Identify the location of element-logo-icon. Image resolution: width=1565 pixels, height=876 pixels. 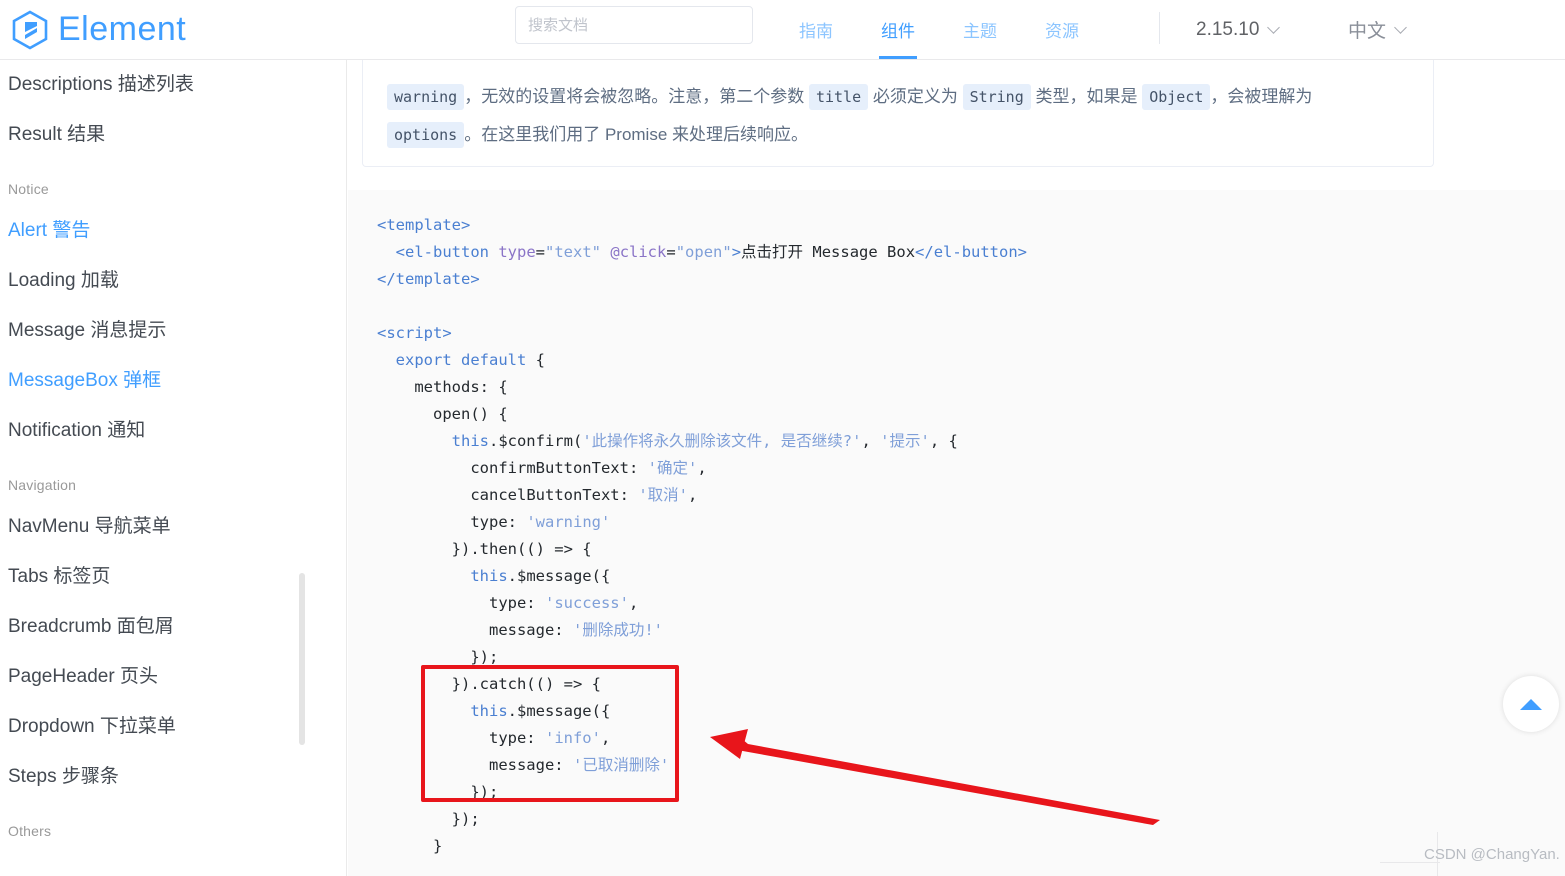
(30, 30).